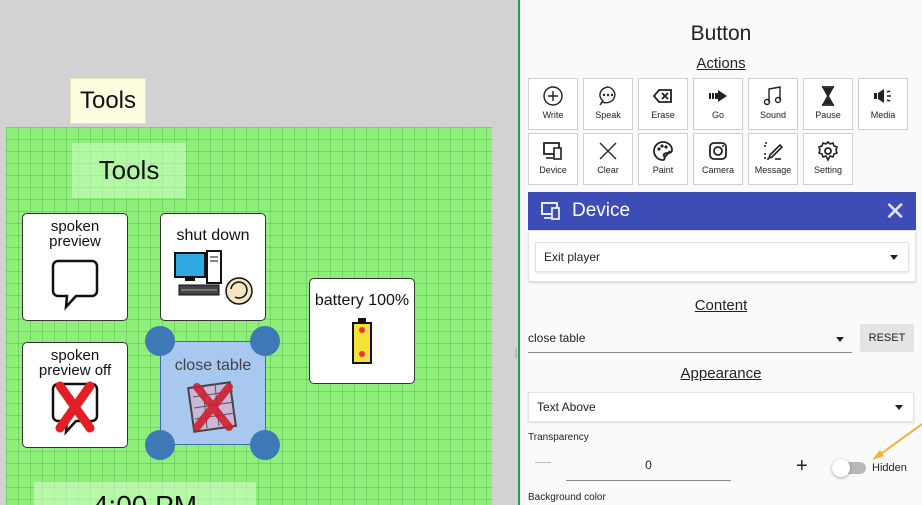  I want to click on action-label: Pause, so click(828, 115).